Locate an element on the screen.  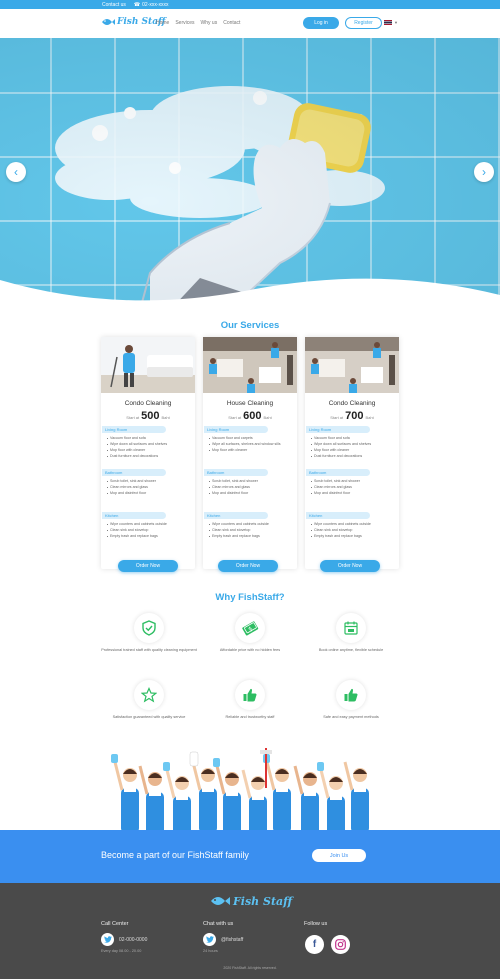
service-title: House Cleaning is located at coordinates (250, 403).